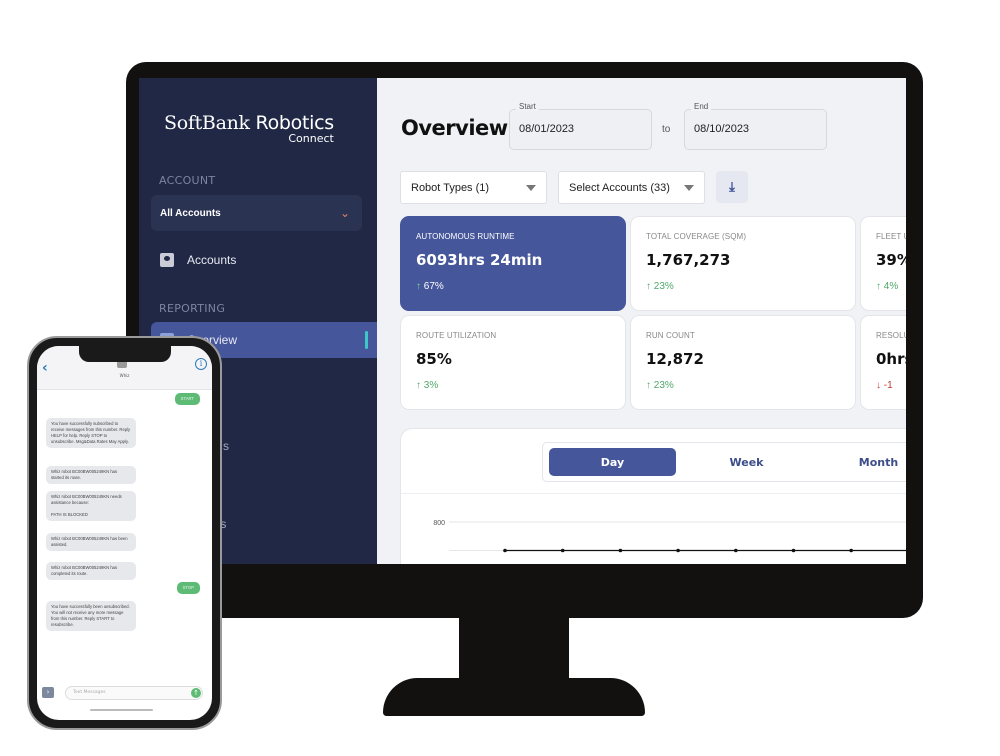 This screenshot has height=756, width=1000. I want to click on kpi-title: AUTONOMOUS RUNTIME, so click(465, 236).